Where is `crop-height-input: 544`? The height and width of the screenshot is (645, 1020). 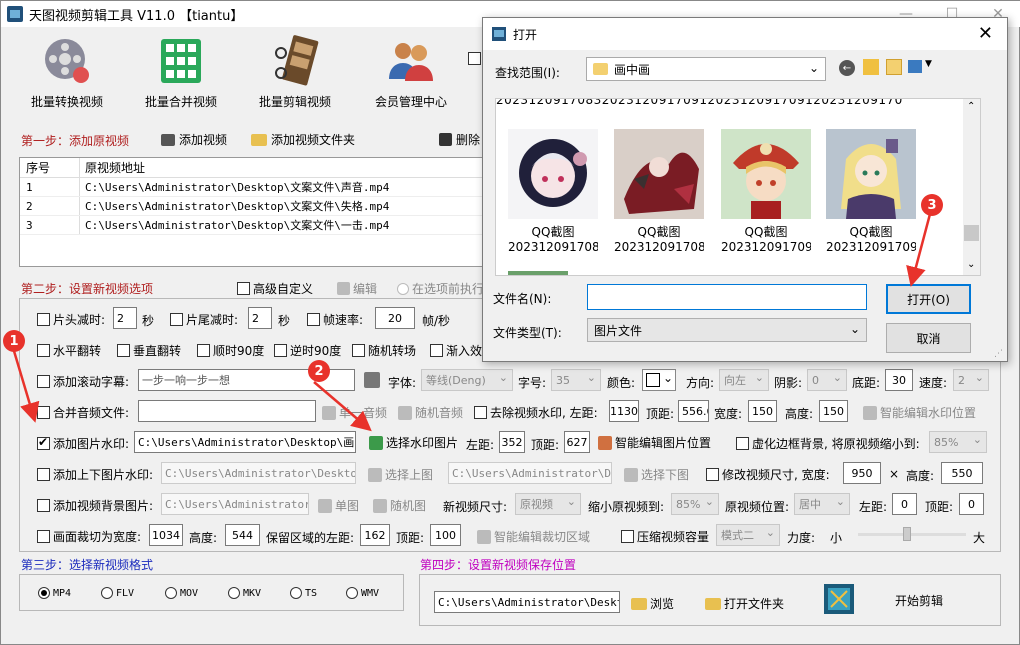
crop-height-input: 544 is located at coordinates (242, 535).